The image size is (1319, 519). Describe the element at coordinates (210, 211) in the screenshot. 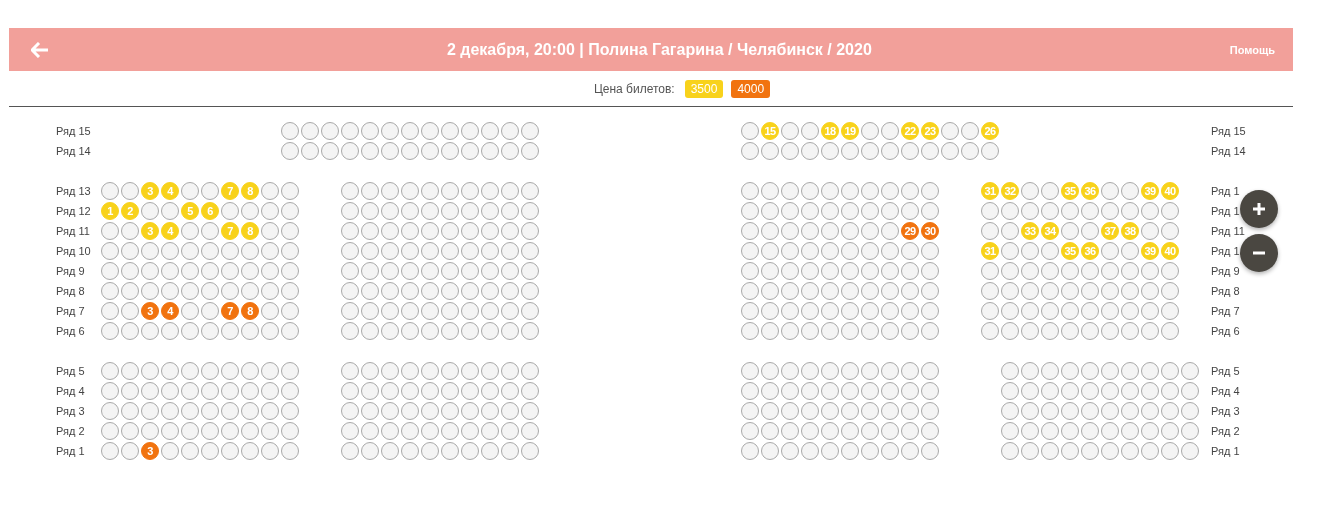

I see `seat: 6` at that location.